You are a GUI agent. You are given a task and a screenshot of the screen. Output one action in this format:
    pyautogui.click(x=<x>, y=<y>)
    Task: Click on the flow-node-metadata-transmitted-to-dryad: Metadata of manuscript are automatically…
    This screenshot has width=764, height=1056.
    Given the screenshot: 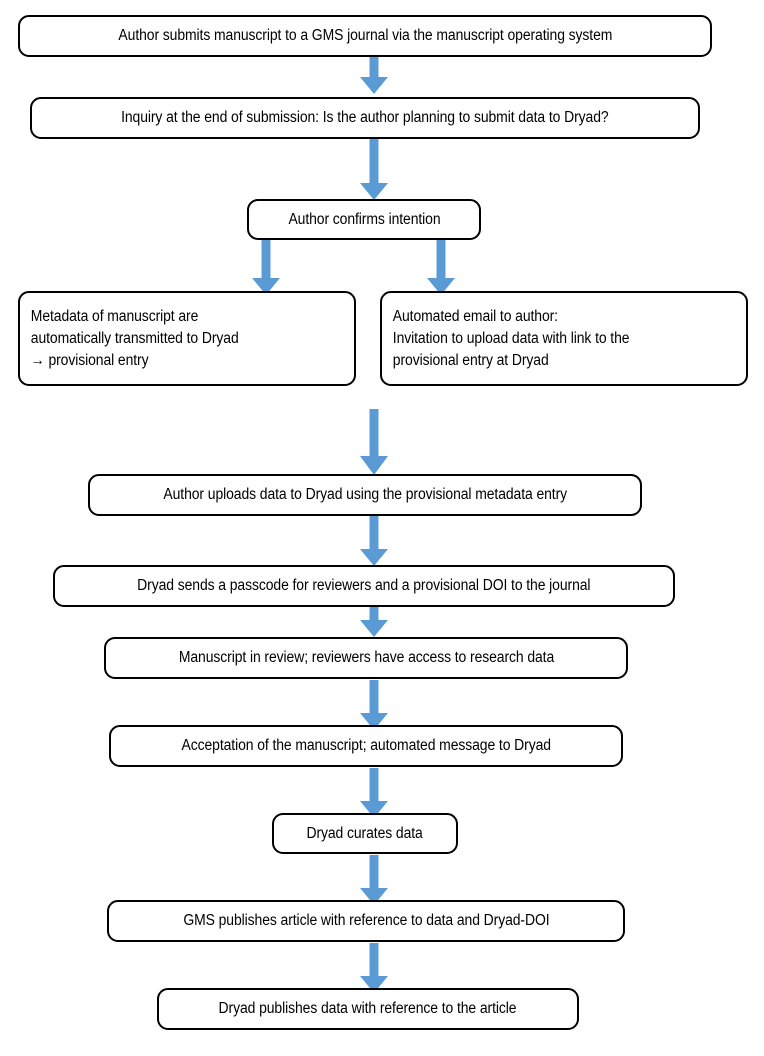 What is the action you would take?
    pyautogui.click(x=187, y=338)
    